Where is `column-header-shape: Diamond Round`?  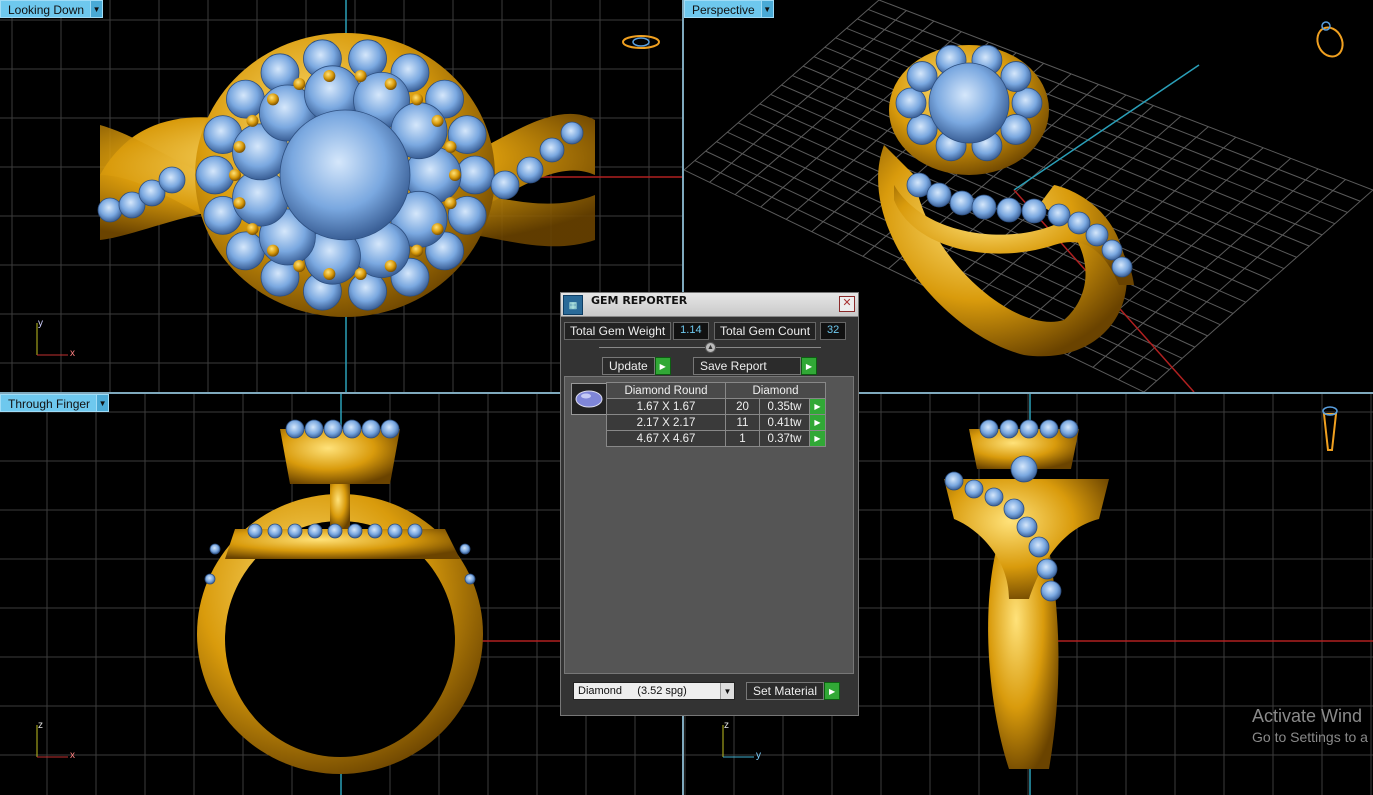
column-header-shape: Diamond Round is located at coordinates (666, 390).